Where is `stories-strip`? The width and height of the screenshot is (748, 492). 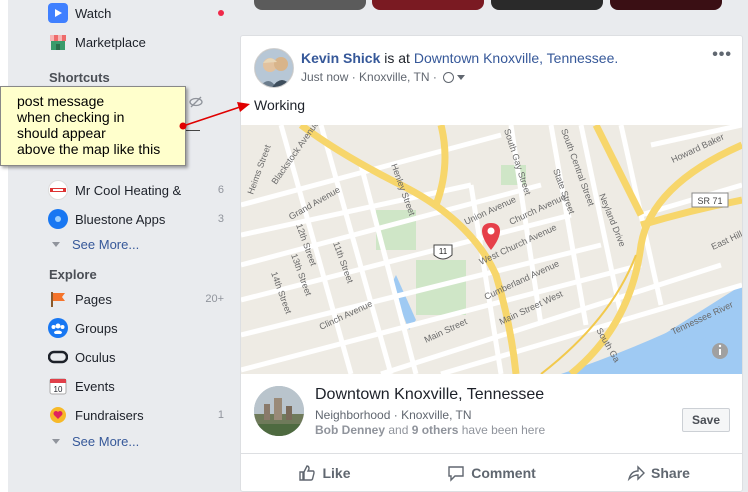
stories-strip is located at coordinates (494, 12).